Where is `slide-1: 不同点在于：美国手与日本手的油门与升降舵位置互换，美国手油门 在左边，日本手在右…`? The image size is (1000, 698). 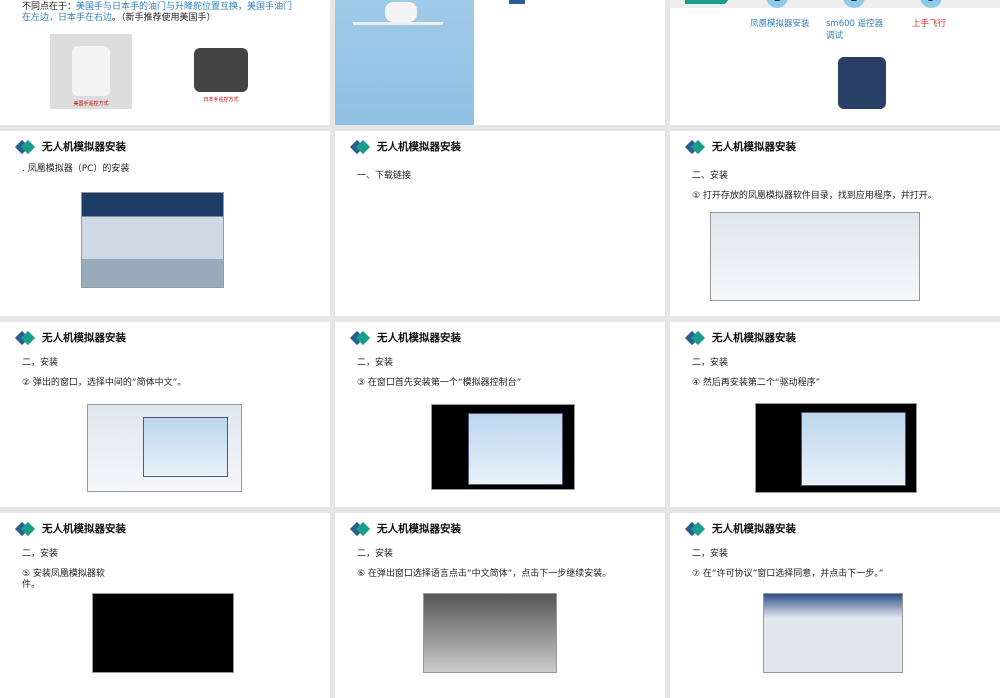
slide-1: 不同点在于：美国手与日本手的油门与升降舵位置互换，美国手油门 在左边，日本手在右… is located at coordinates (165, 62).